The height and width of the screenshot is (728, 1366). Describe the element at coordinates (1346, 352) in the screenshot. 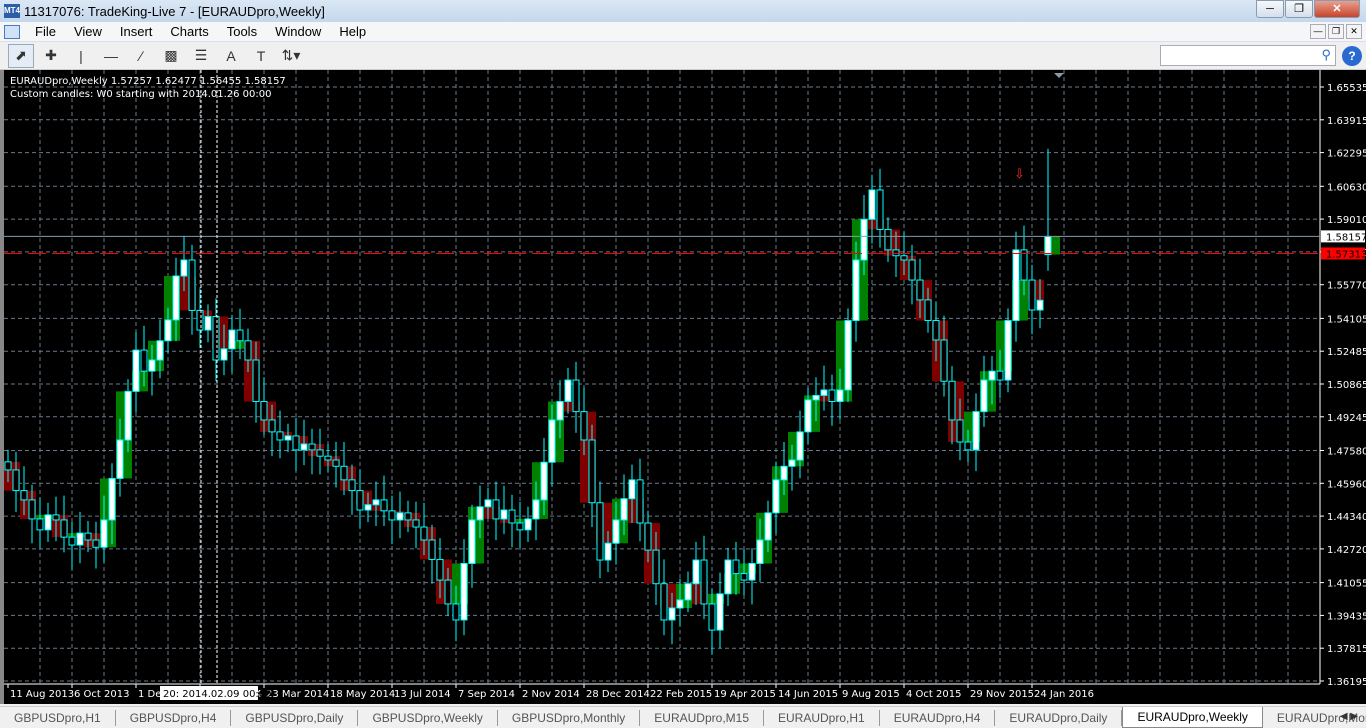

I see `y-tick-label: 1.52485` at that location.